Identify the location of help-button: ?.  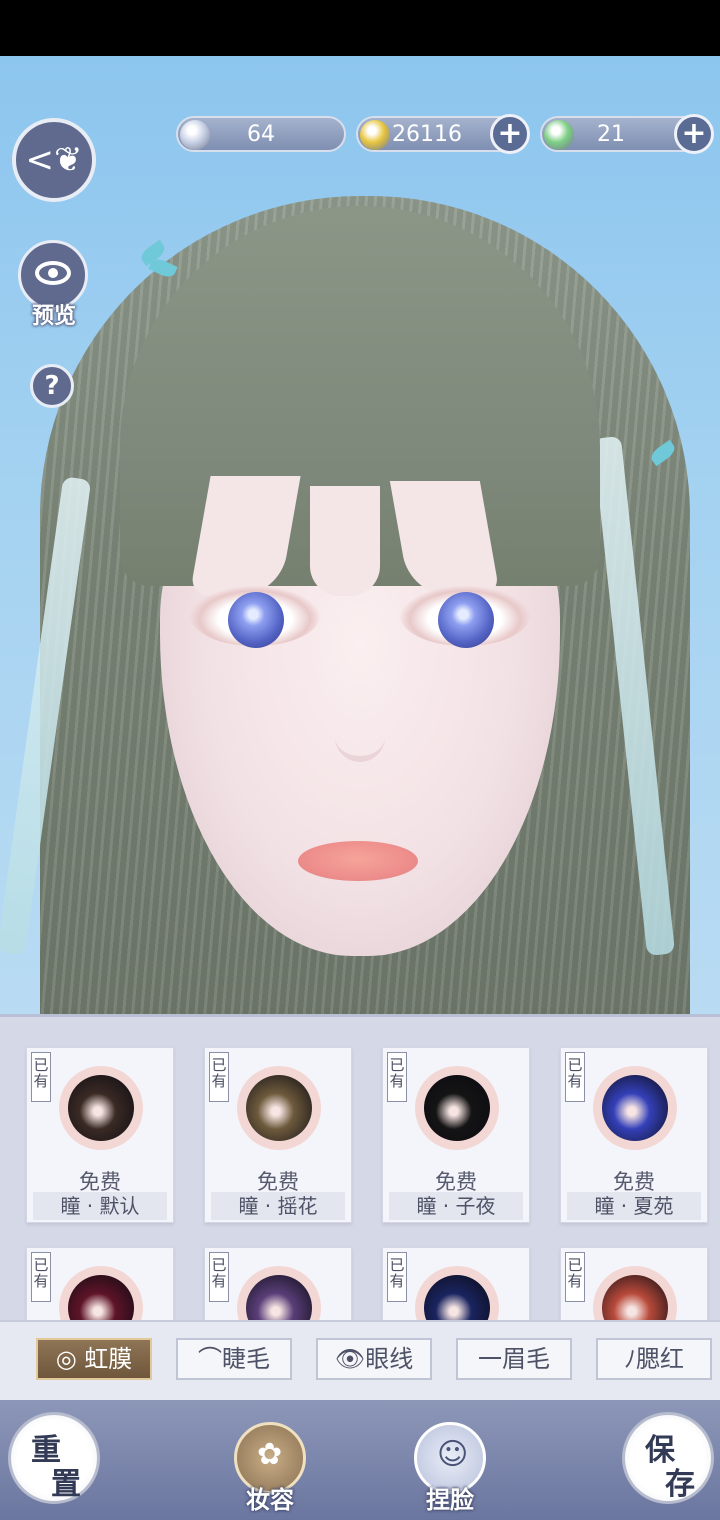
(52, 386).